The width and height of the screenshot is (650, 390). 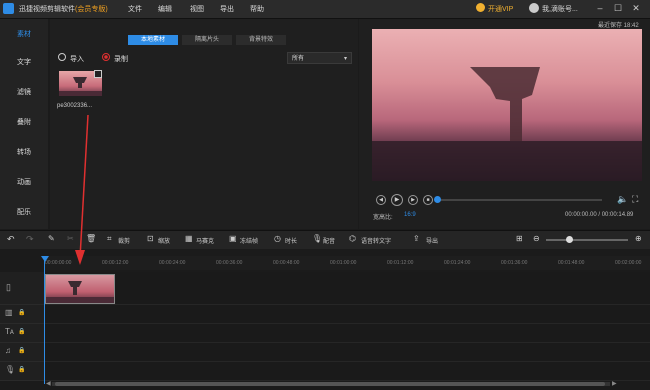 I want to click on timeline-clip, so click(x=80, y=289).